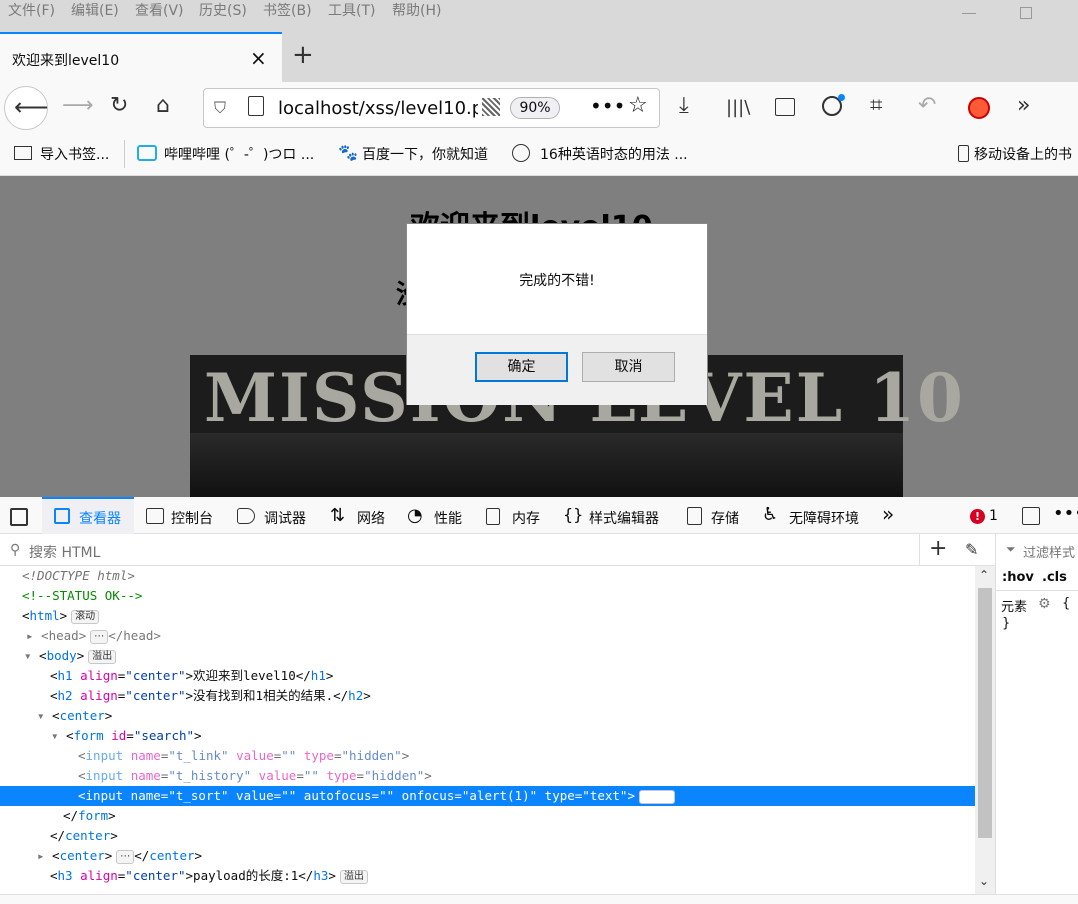 The height and width of the screenshot is (904, 1078). I want to click on page-info-icon, so click(256, 106).